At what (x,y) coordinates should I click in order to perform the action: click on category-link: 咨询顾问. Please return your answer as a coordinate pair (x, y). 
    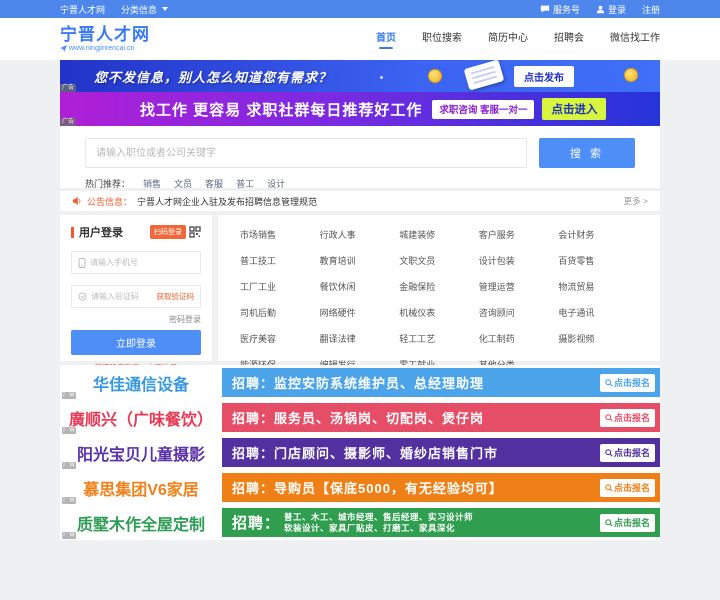
    Looking at the image, I should click on (519, 312).